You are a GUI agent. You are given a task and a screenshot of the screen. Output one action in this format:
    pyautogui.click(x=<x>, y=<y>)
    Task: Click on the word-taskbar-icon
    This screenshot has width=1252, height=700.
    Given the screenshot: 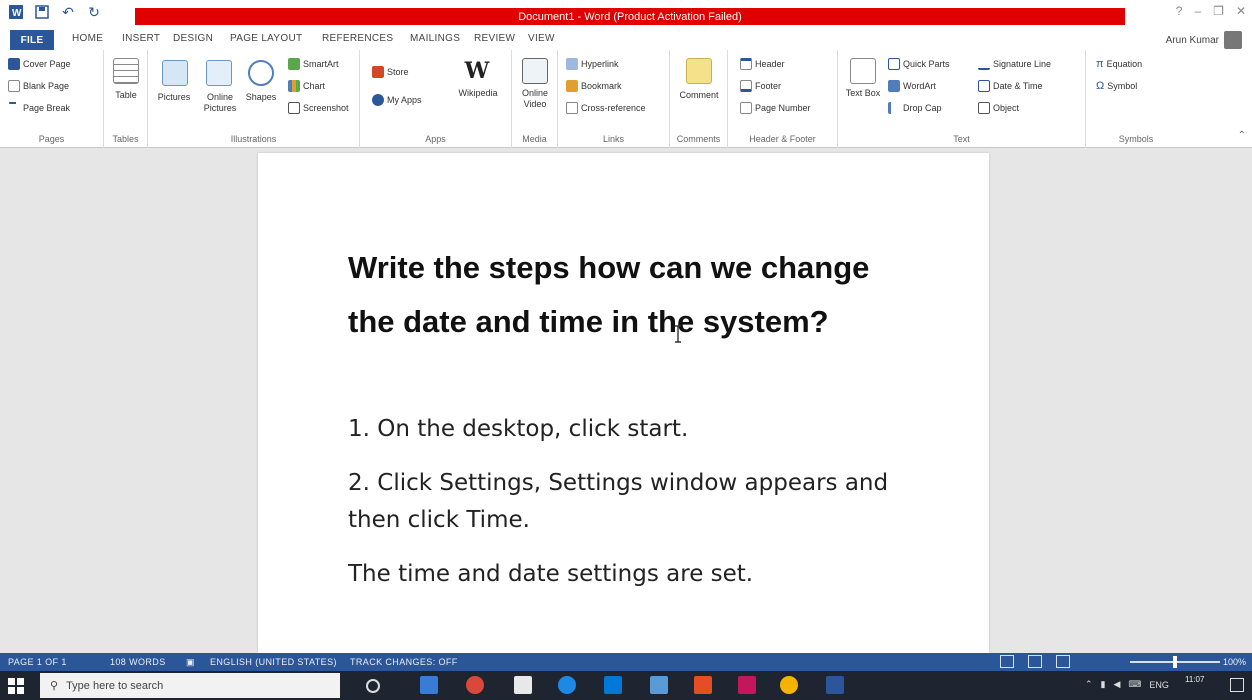 What is the action you would take?
    pyautogui.click(x=835, y=685)
    